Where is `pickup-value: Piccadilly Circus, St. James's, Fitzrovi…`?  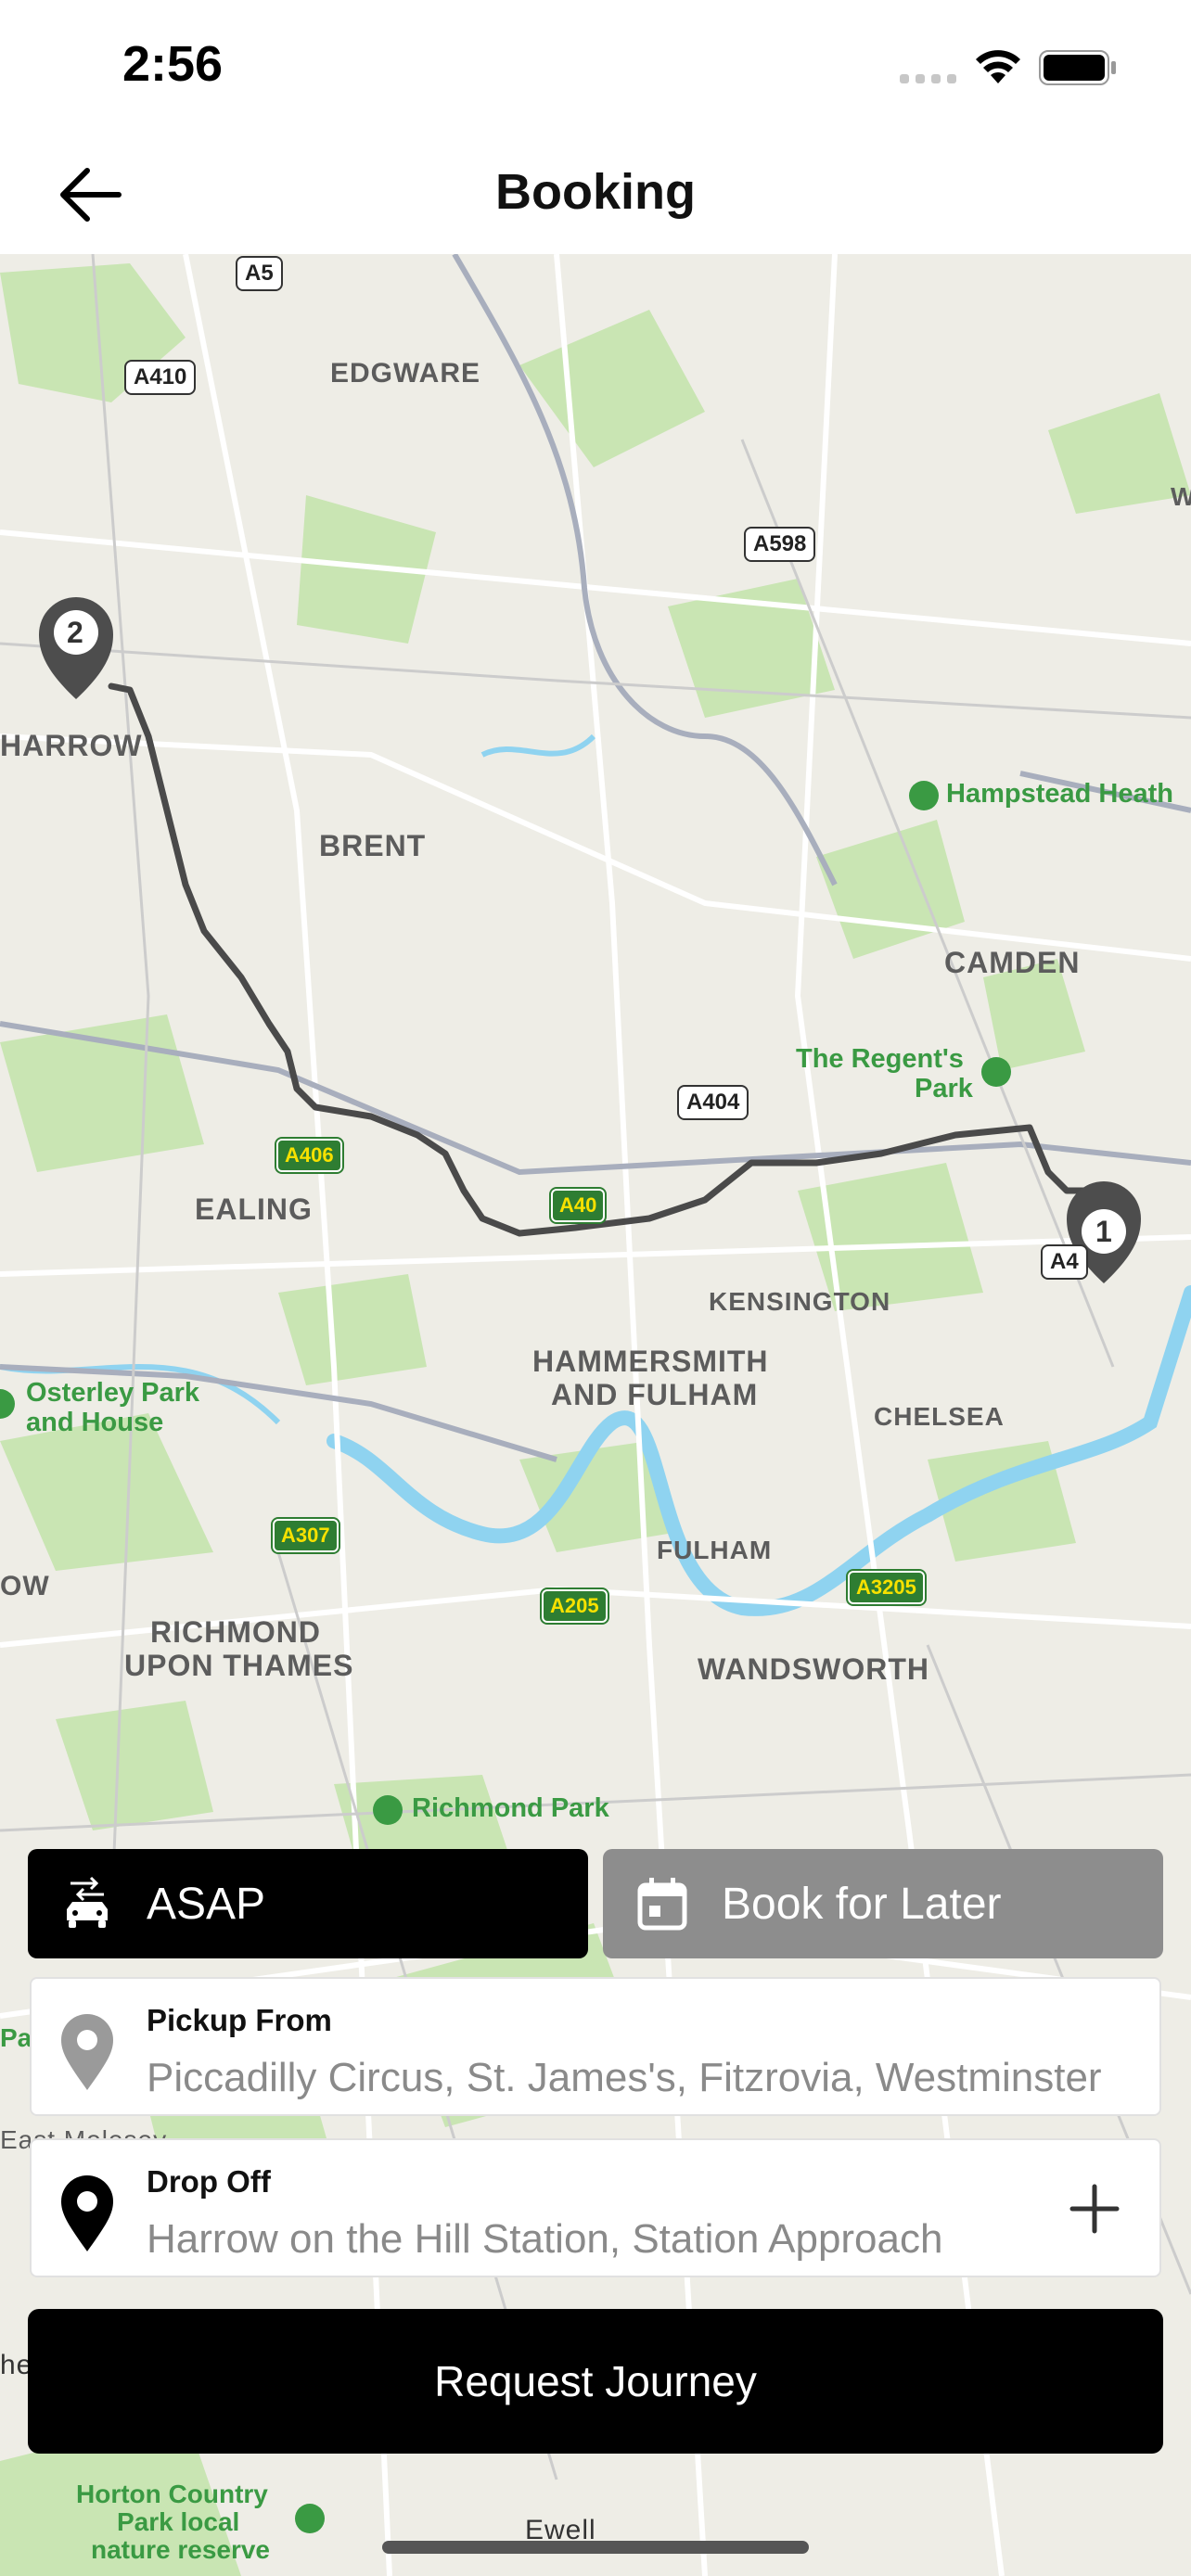 pickup-value: Piccadilly Circus, St. James's, Fitzrovi… is located at coordinates (652, 2078).